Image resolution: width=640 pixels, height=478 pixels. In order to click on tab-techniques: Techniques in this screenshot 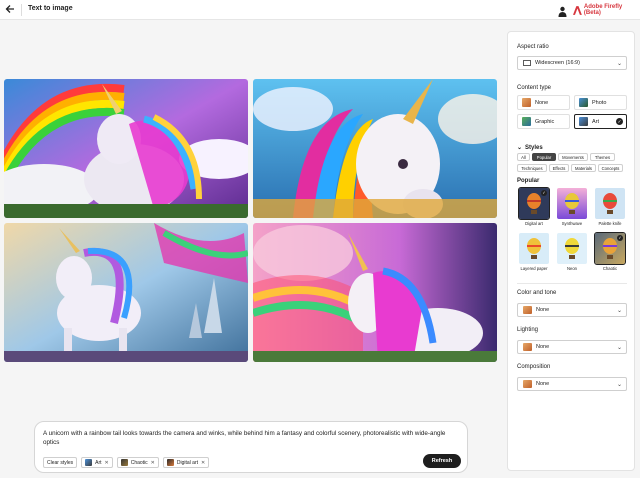, I will do `click(532, 168)`.